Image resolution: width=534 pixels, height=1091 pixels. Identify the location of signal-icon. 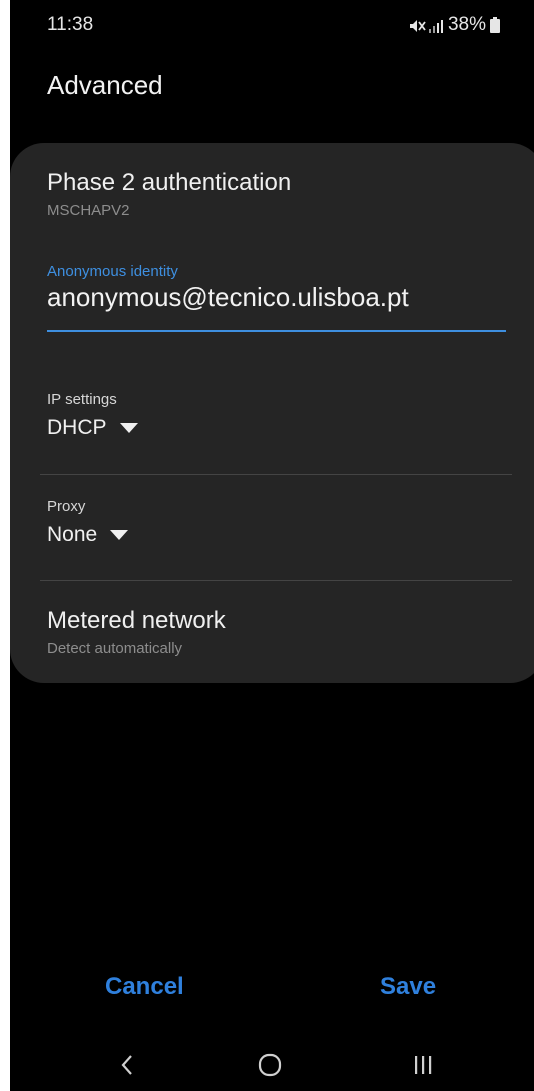
(435, 26).